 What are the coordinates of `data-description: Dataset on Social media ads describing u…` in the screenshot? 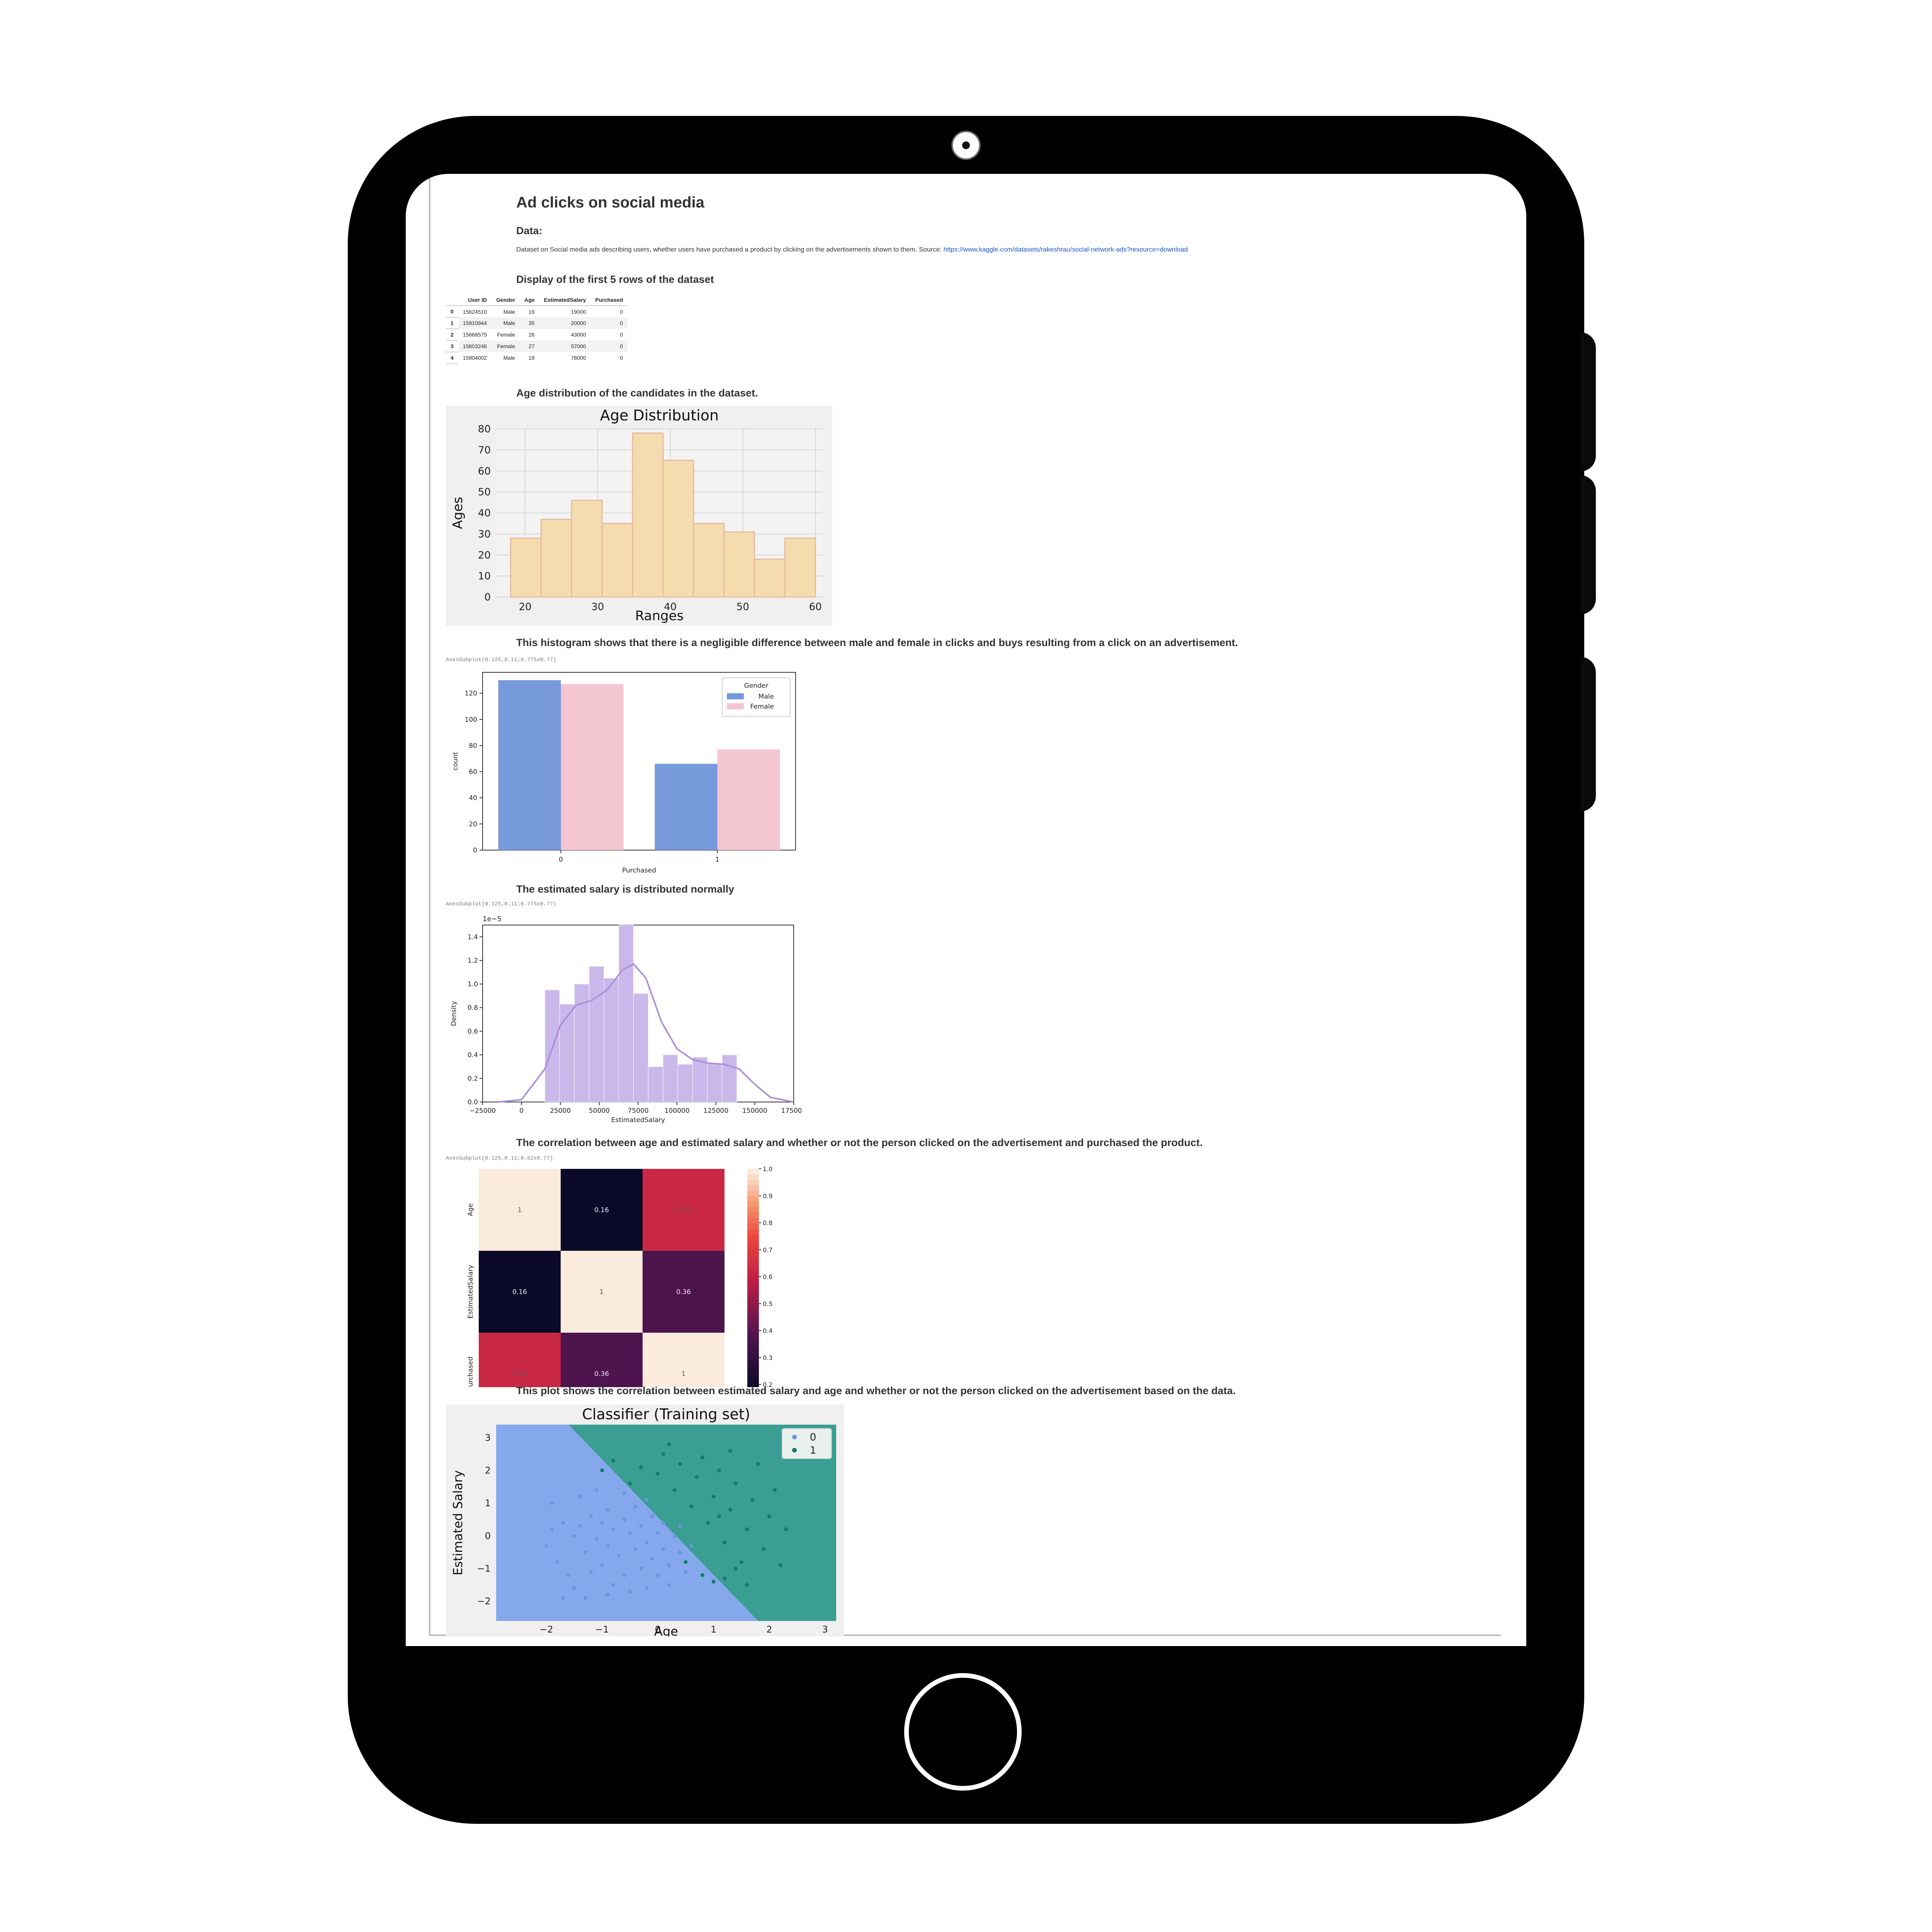 It's located at (852, 250).